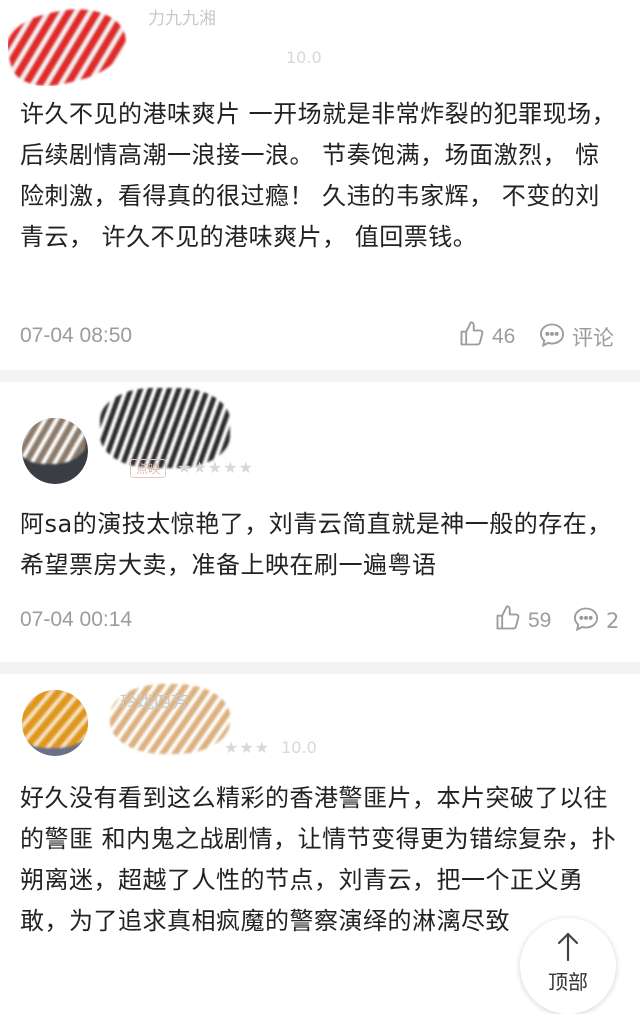 Image resolution: width=640 pixels, height=1014 pixels. I want to click on rating-row: 点映 ★★★★★, so click(192, 468).